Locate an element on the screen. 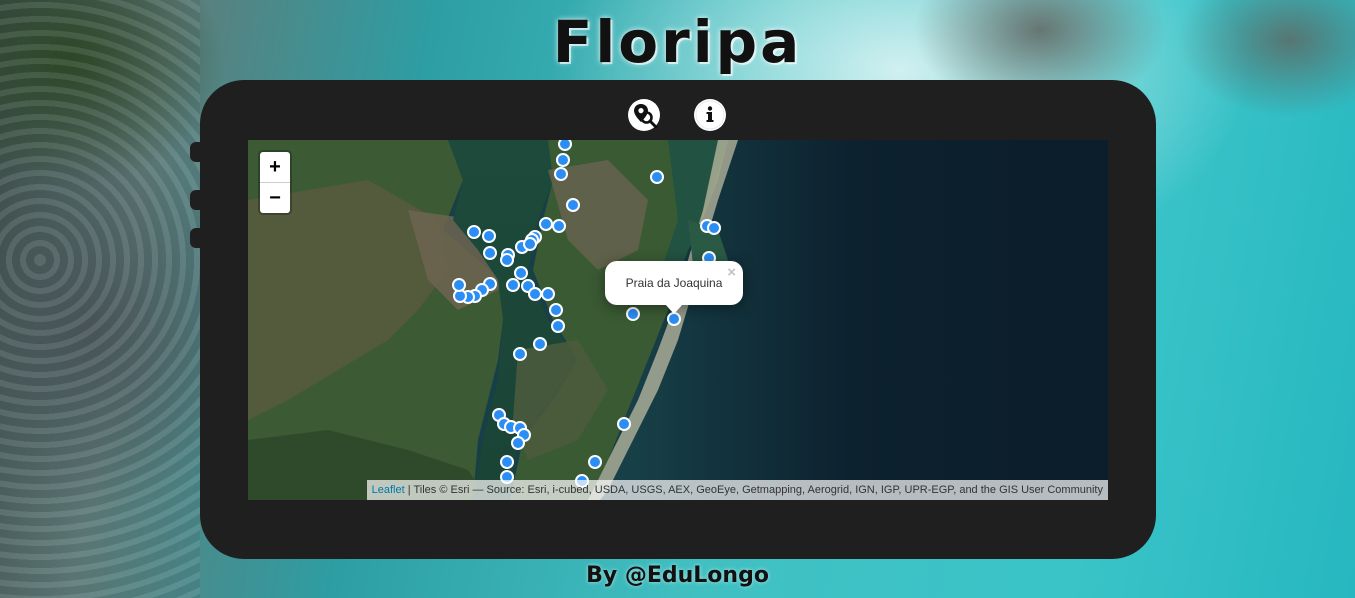 This screenshot has height=598, width=1355. zoom-out-button: − is located at coordinates (275, 197).